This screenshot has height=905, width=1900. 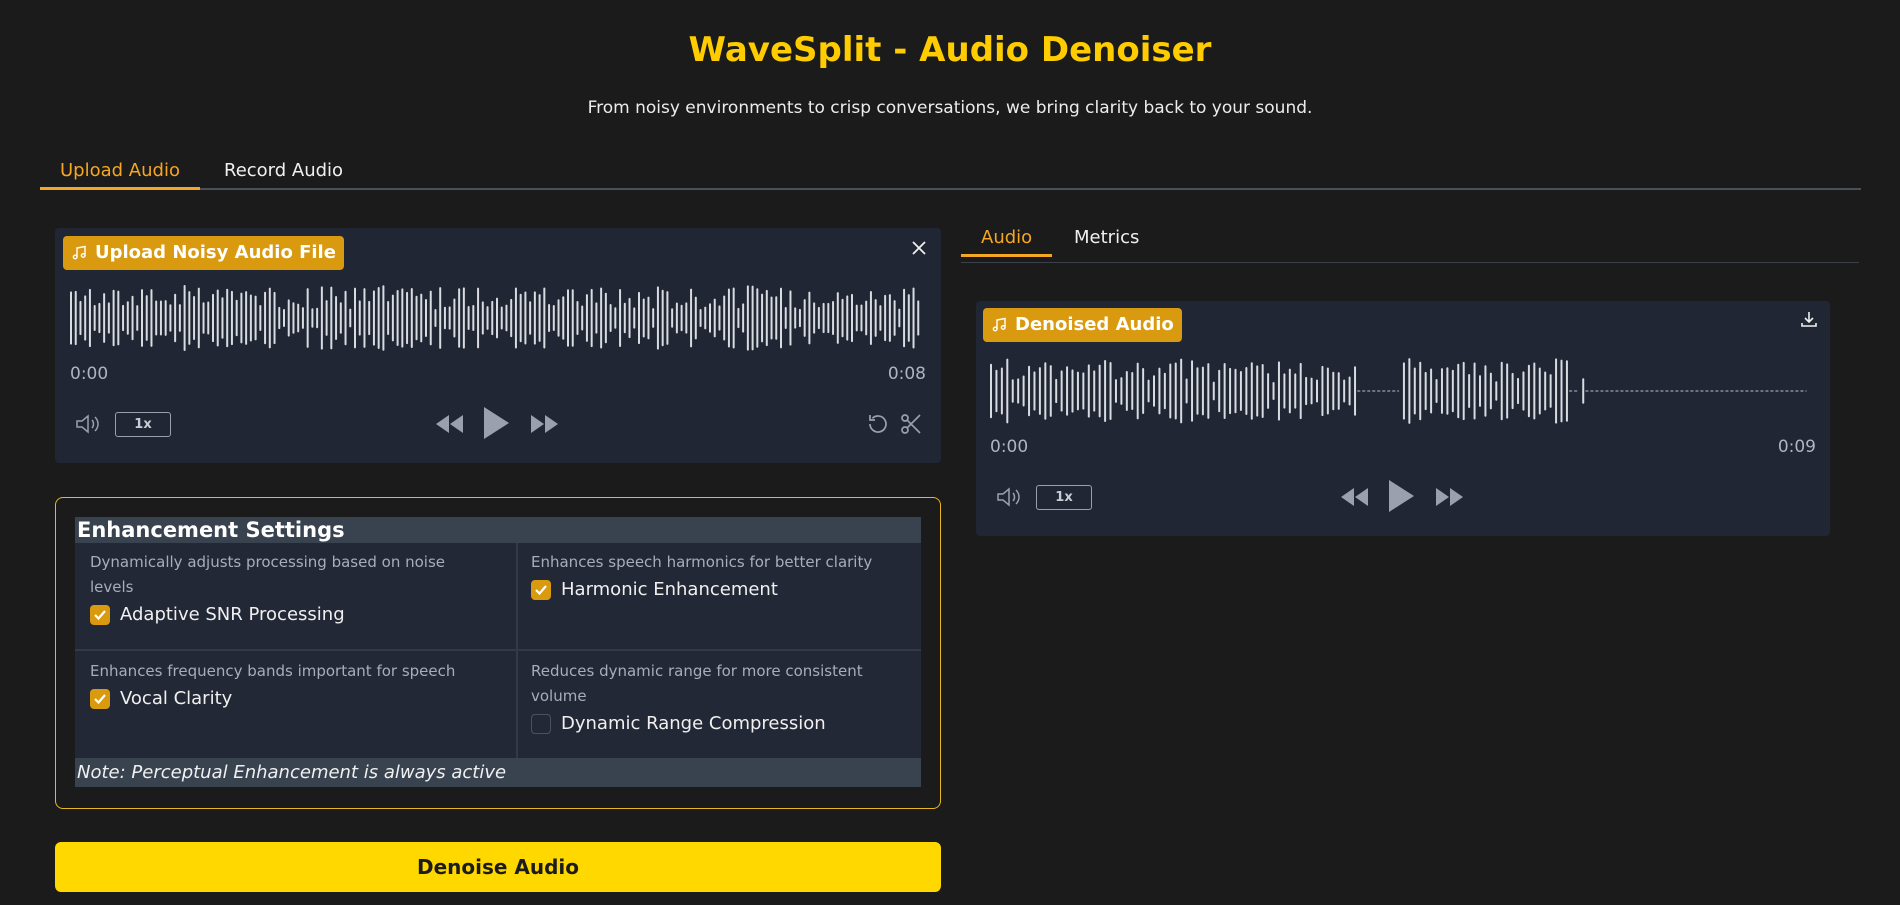 I want to click on upload-badge-label: Upload Noisy Audio File, so click(x=215, y=252).